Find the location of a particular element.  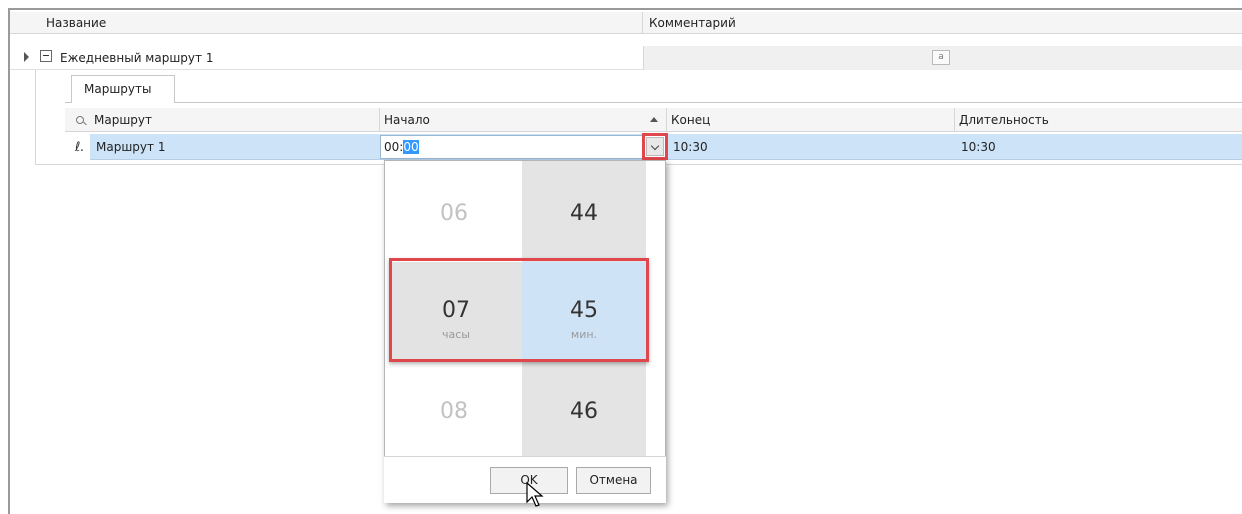

column-header-end: Конец is located at coordinates (811, 120).